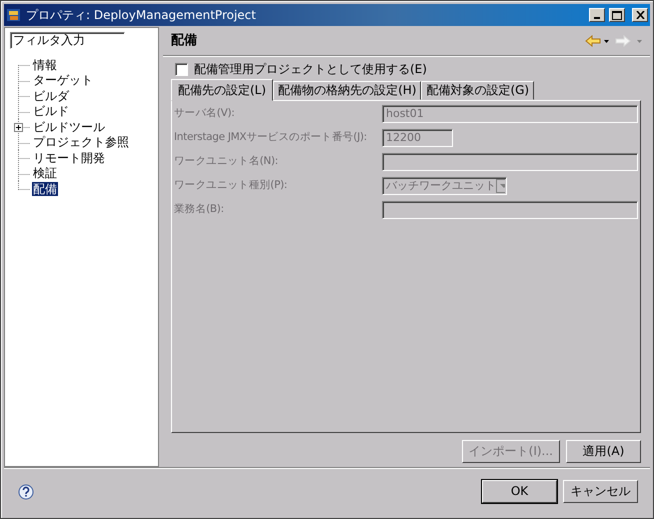  What do you see at coordinates (310, 69) in the screenshot?
I see `checkbox-label: 配備管理用プロジェクトとして使用する(E)` at bounding box center [310, 69].